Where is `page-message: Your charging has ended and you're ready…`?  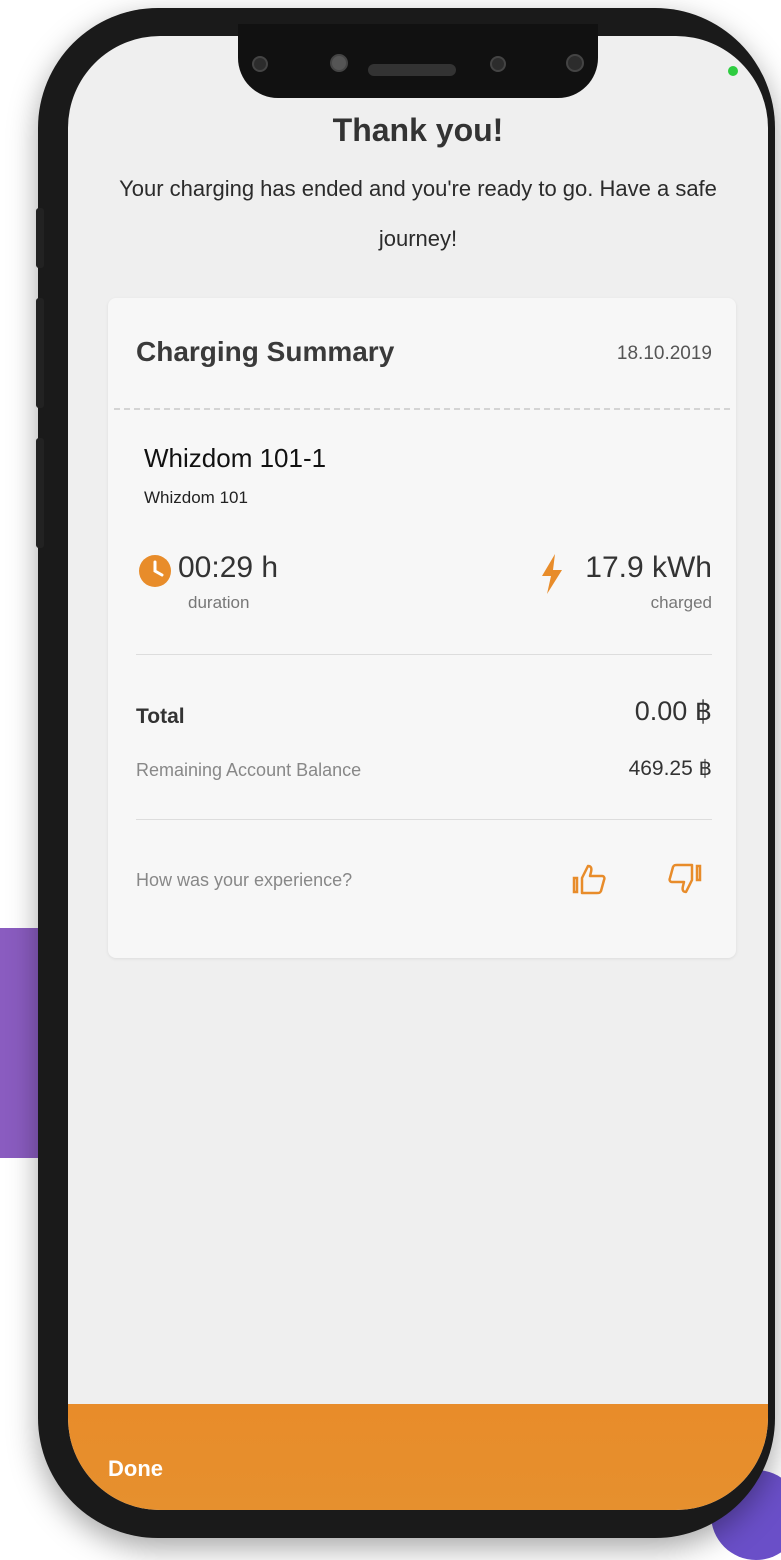
page-message: Your charging has ended and you're ready… is located at coordinates (418, 188).